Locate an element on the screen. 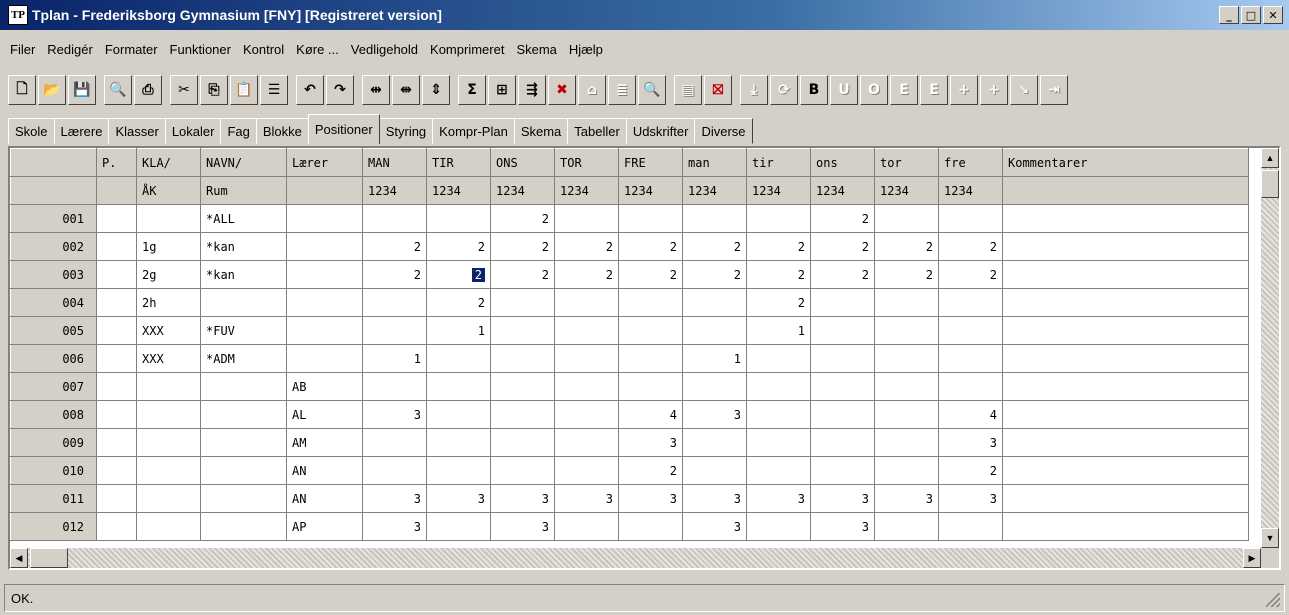  sum-icon: Σ is located at coordinates (472, 90).